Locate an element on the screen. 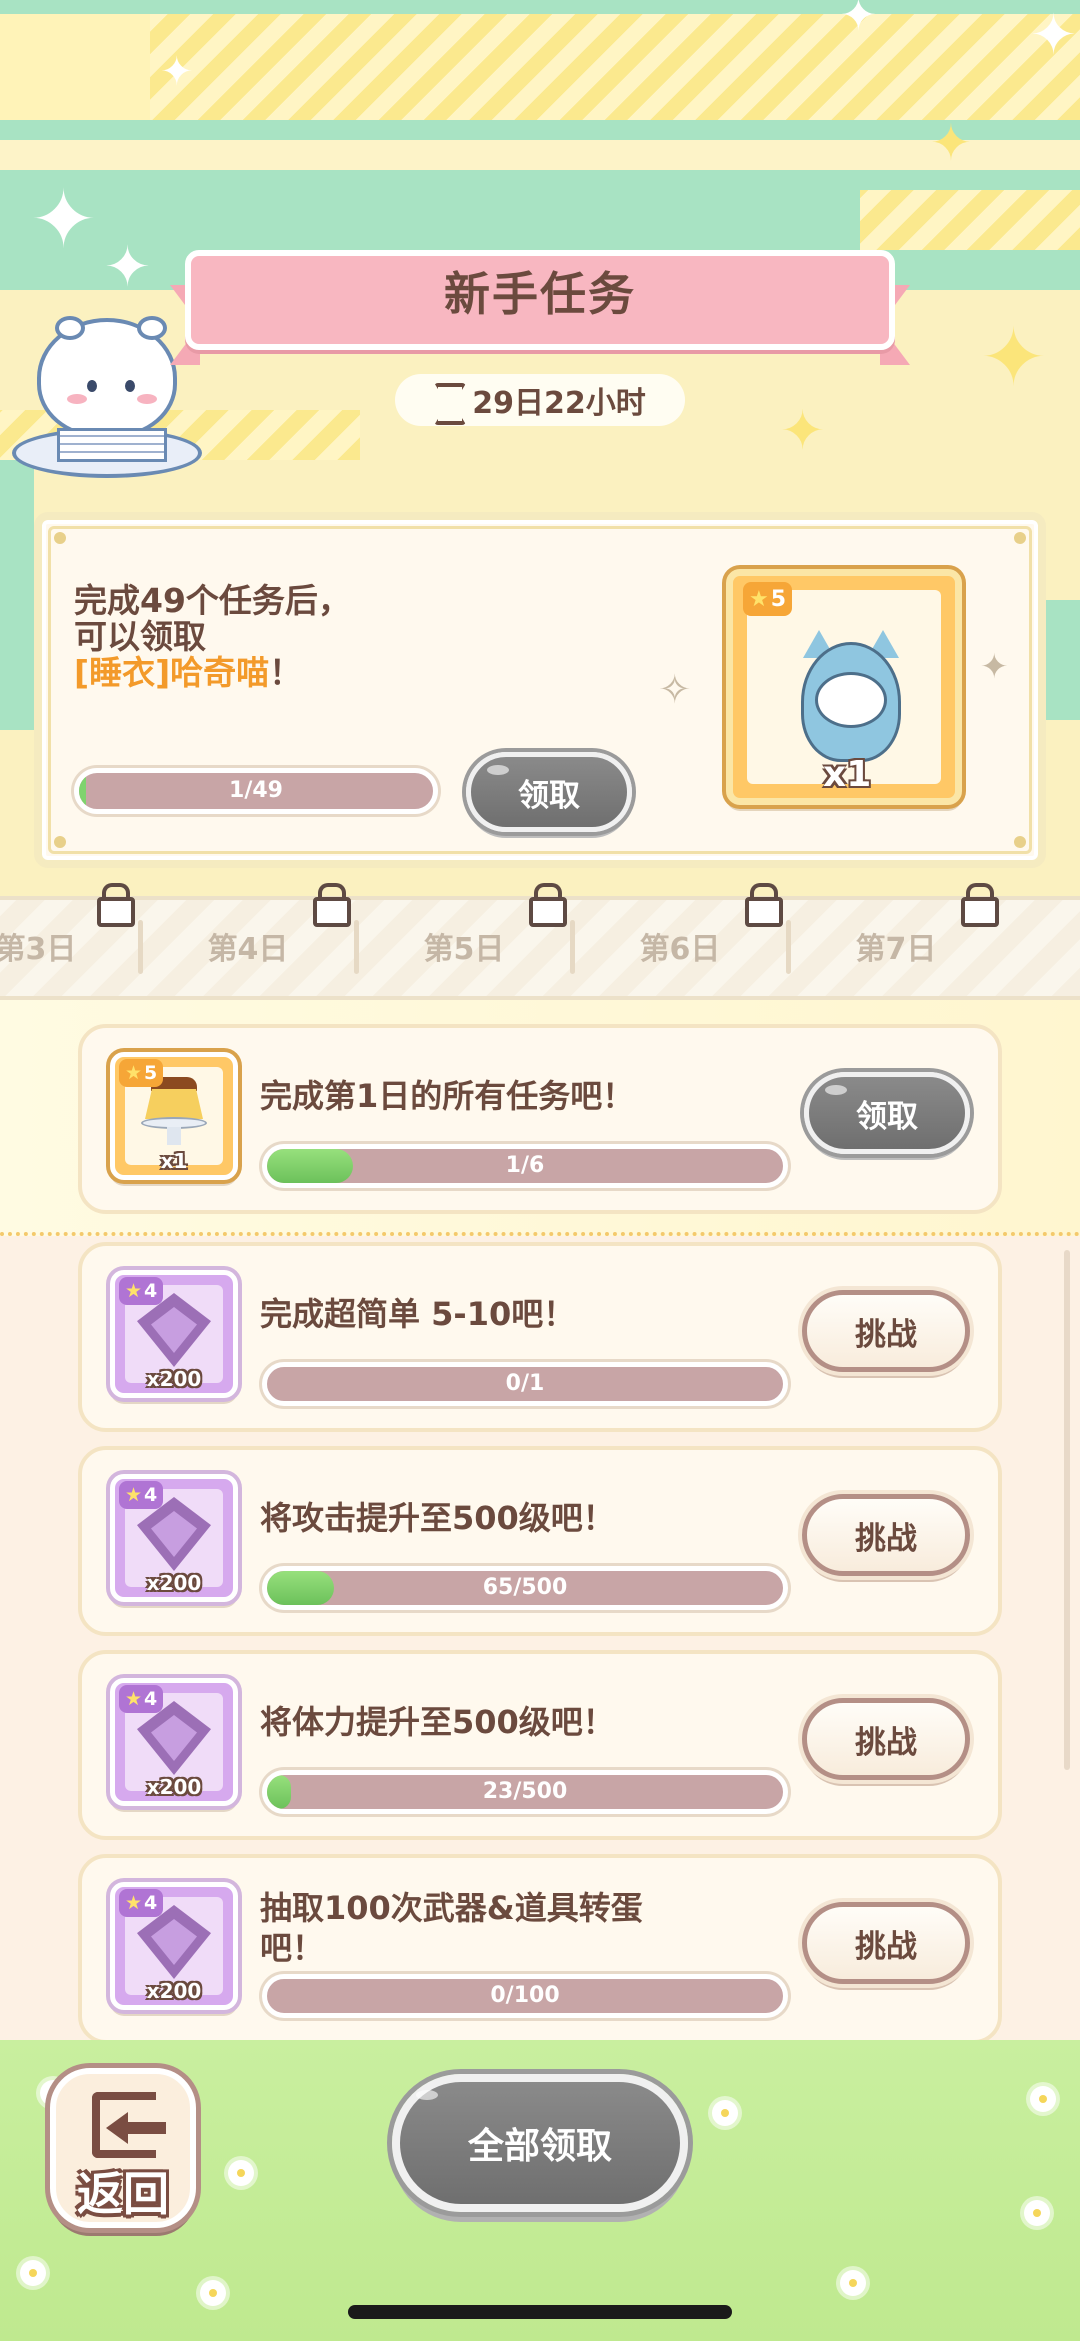 The height and width of the screenshot is (2341, 1080). task-progress-label: 23/500 is located at coordinates (525, 1791).